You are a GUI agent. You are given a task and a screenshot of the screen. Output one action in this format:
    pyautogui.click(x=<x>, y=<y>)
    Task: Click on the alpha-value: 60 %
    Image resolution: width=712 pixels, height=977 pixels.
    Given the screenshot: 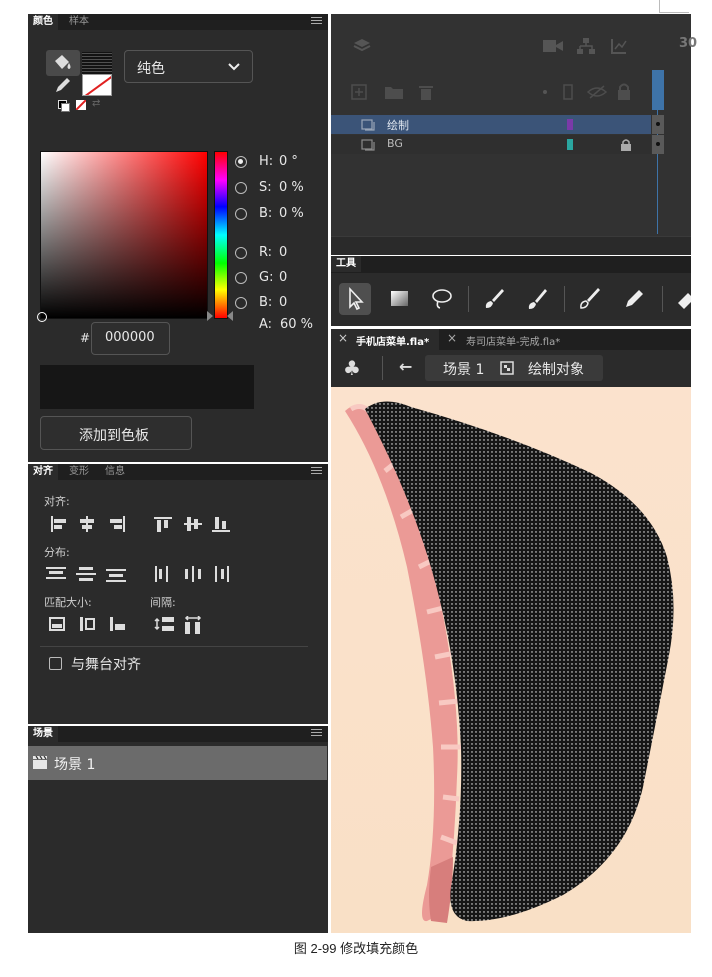 What is the action you would take?
    pyautogui.click(x=296, y=324)
    